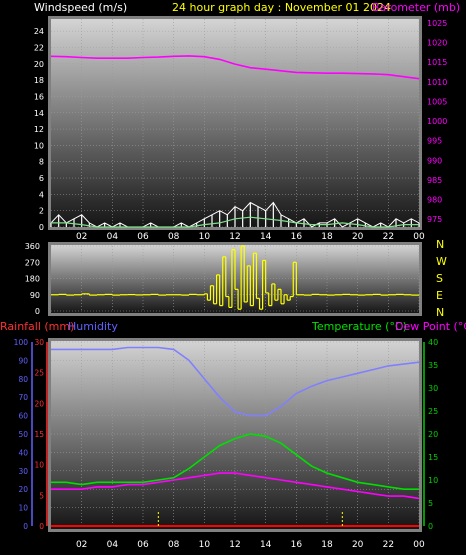 The image size is (466, 555). Describe the element at coordinates (39, 80) in the screenshot. I see `y-tick-label-windspeed: 18` at that location.